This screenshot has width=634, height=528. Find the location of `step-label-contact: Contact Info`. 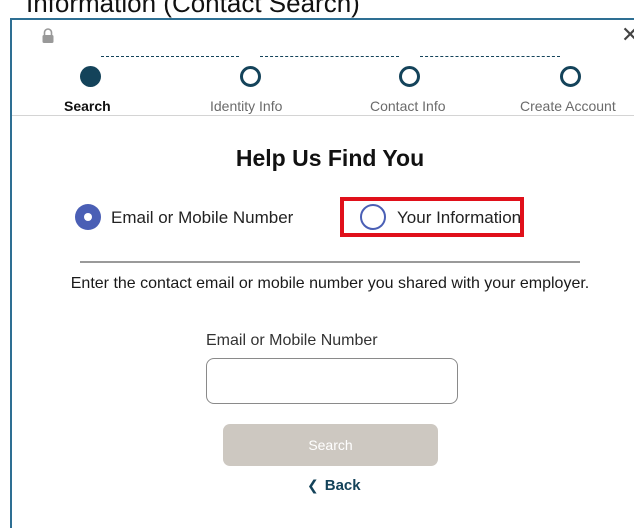

step-label-contact: Contact Info is located at coordinates (408, 106).